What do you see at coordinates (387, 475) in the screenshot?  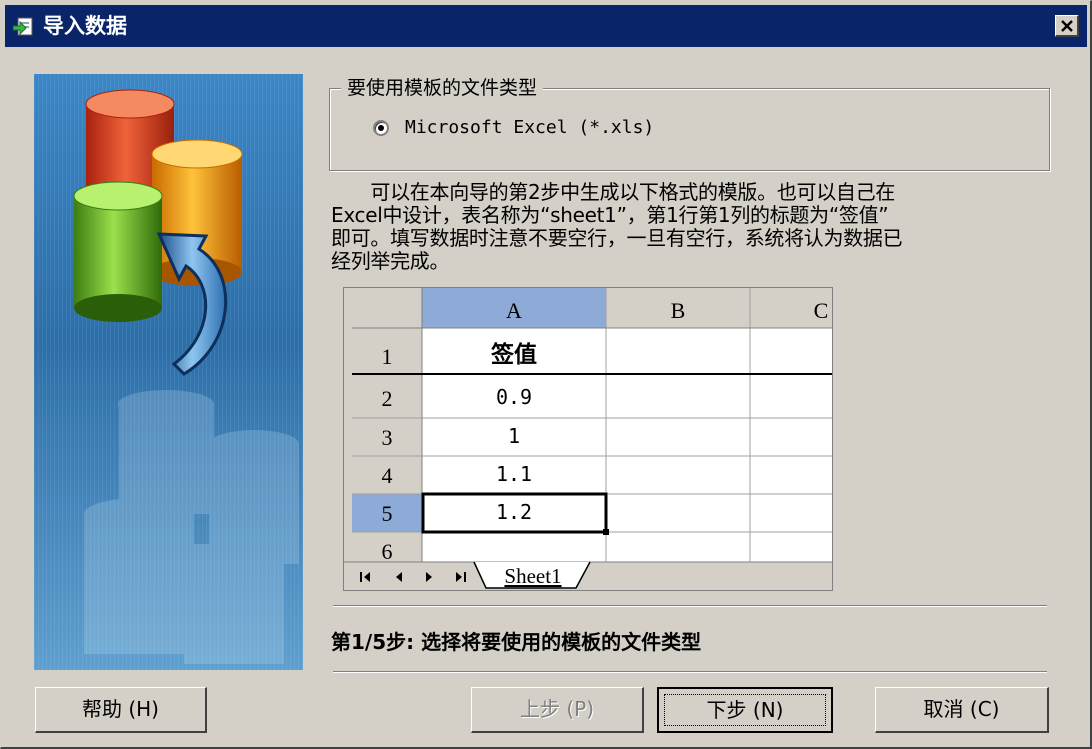 I see `row-header: 4` at bounding box center [387, 475].